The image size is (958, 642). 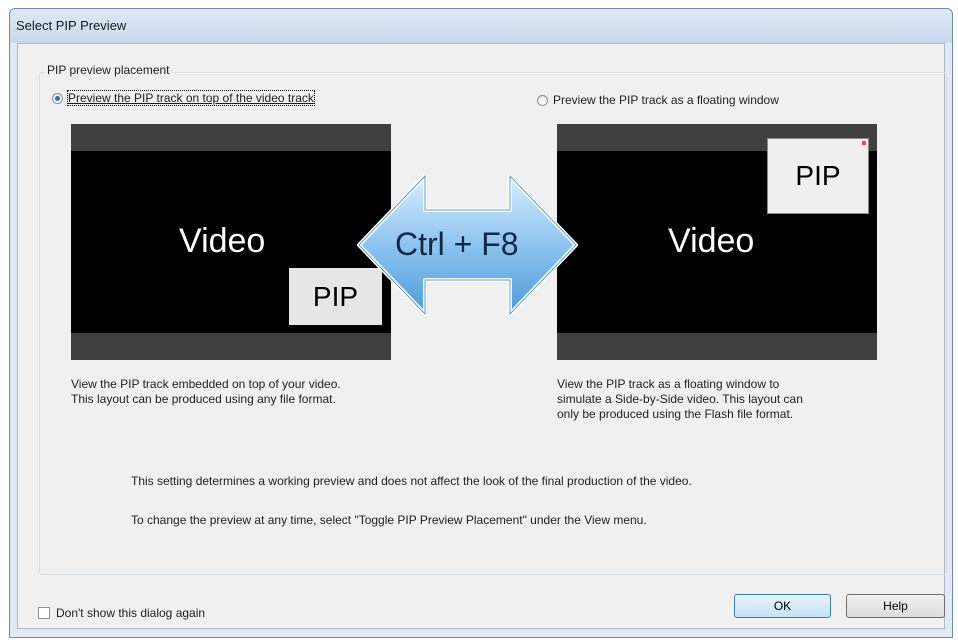 What do you see at coordinates (44, 613) in the screenshot?
I see `dont-show-checkbox` at bounding box center [44, 613].